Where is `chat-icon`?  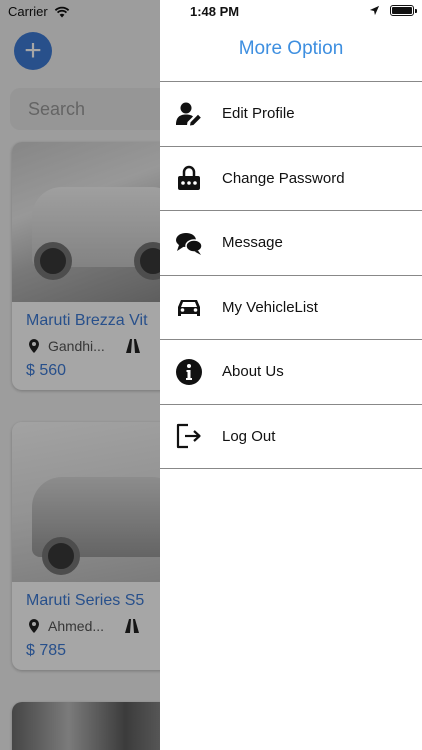
chat-icon is located at coordinates (189, 243).